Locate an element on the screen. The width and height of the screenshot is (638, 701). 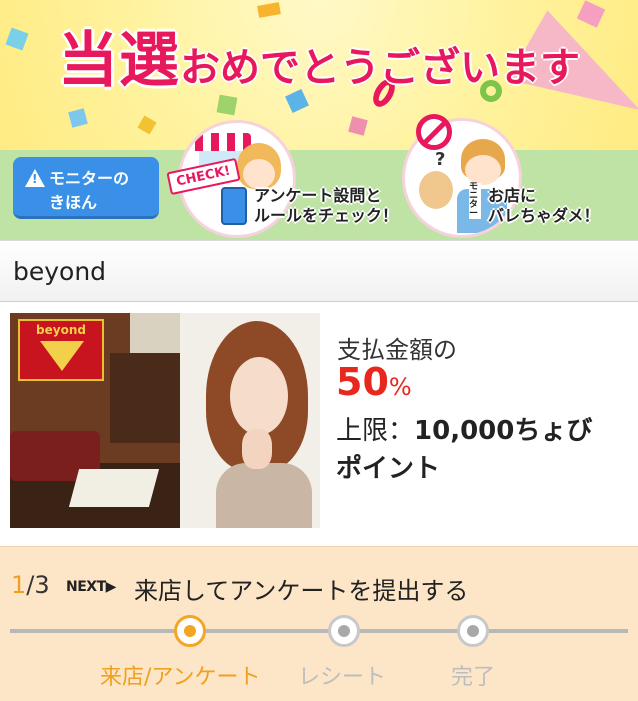
payment-rate: 50% is located at coordinates (374, 382).